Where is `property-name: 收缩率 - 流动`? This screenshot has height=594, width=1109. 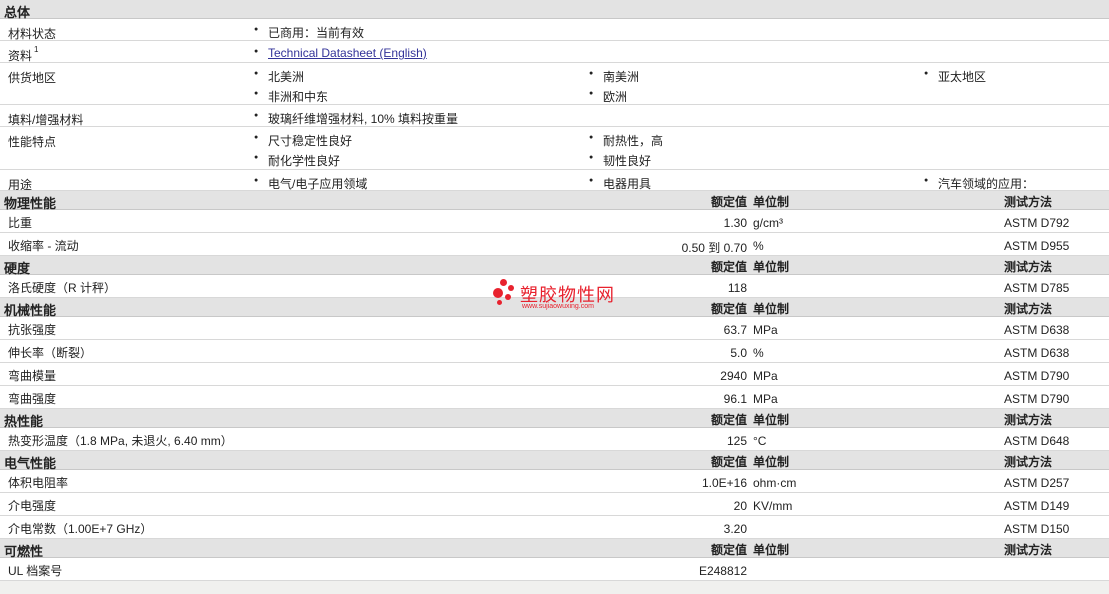
property-name: 收缩率 - 流动 is located at coordinates (43, 246).